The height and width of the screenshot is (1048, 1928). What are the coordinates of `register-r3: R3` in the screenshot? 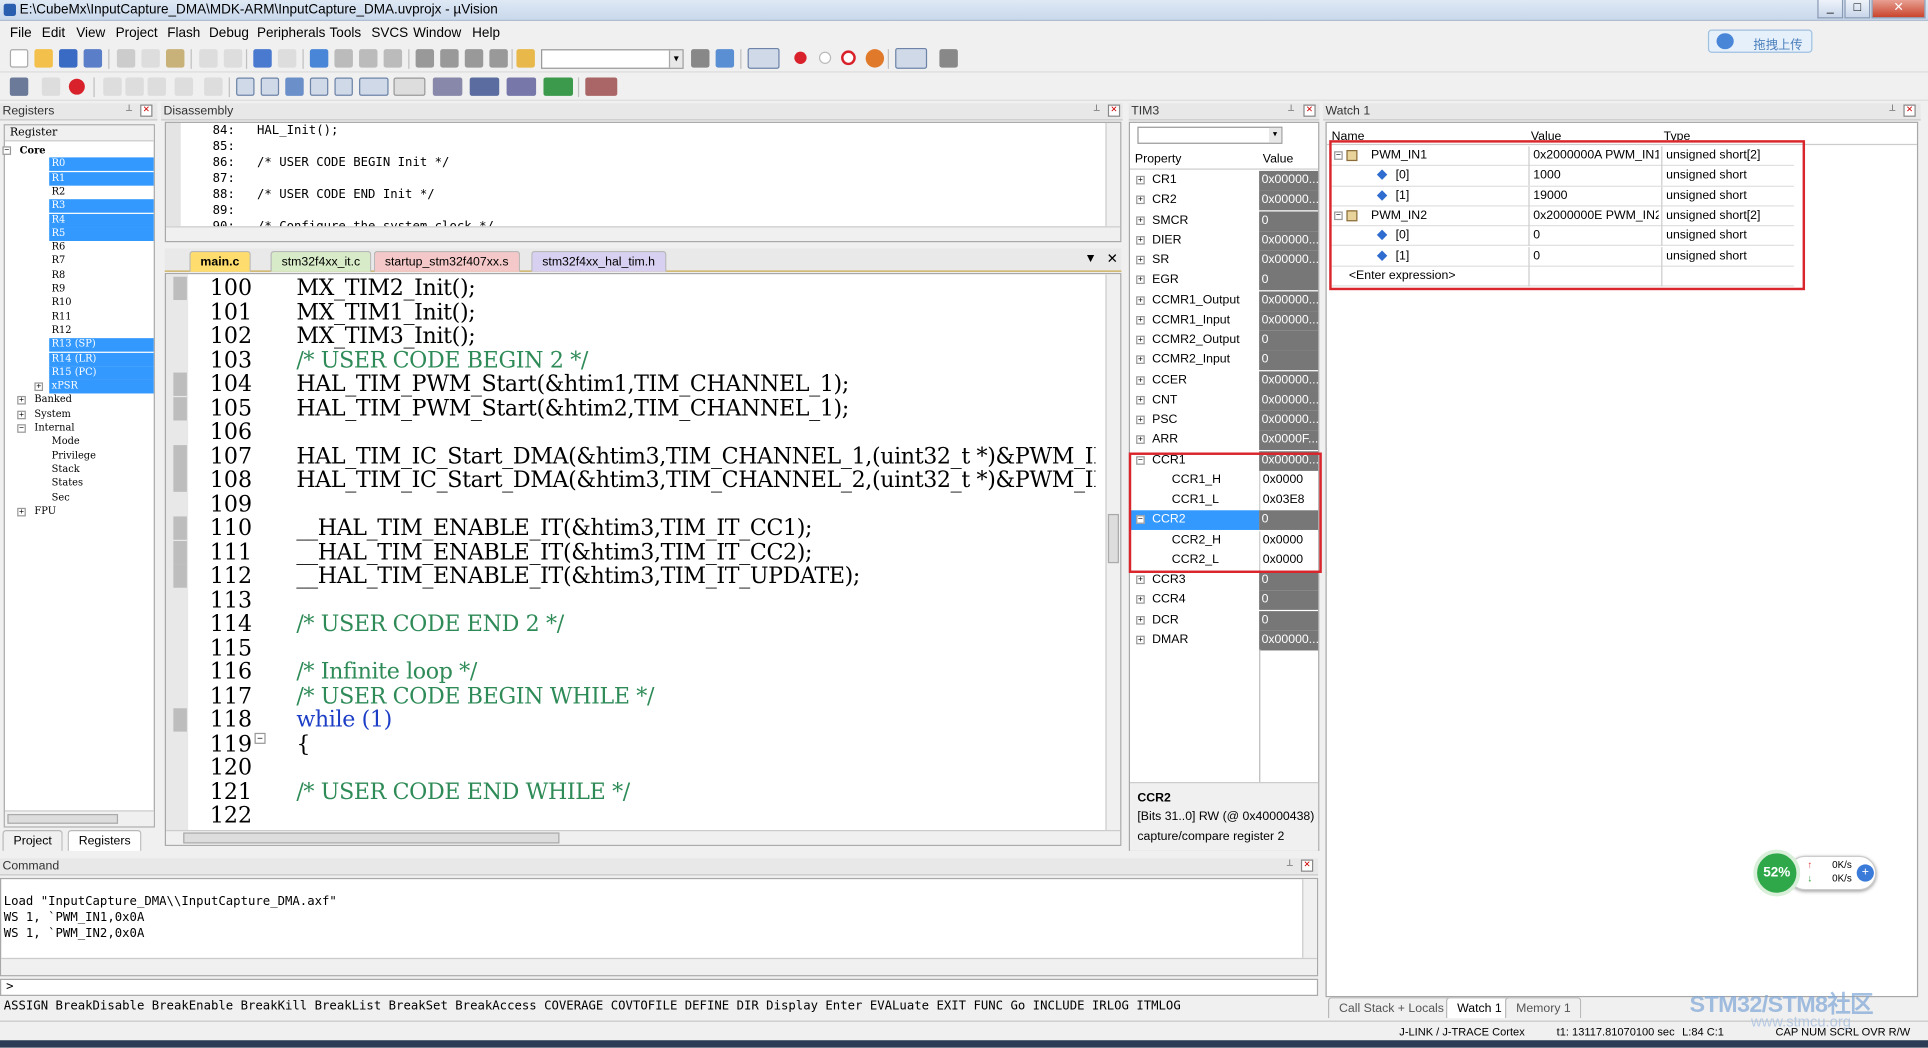 It's located at (101, 206).